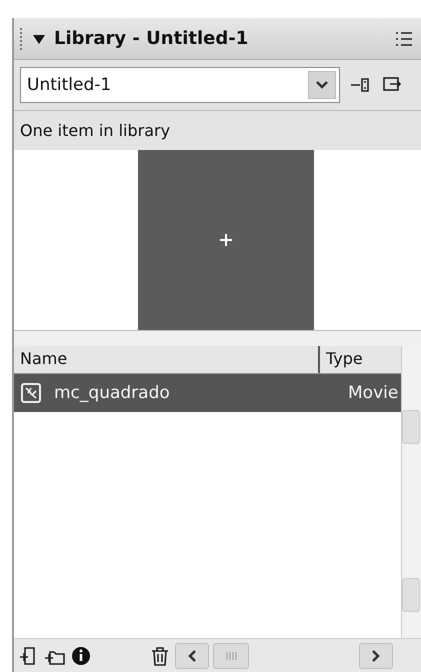 This screenshot has width=421, height=672. Describe the element at coordinates (207, 393) in the screenshot. I see `library-item: mc_quadrado Movie` at that location.